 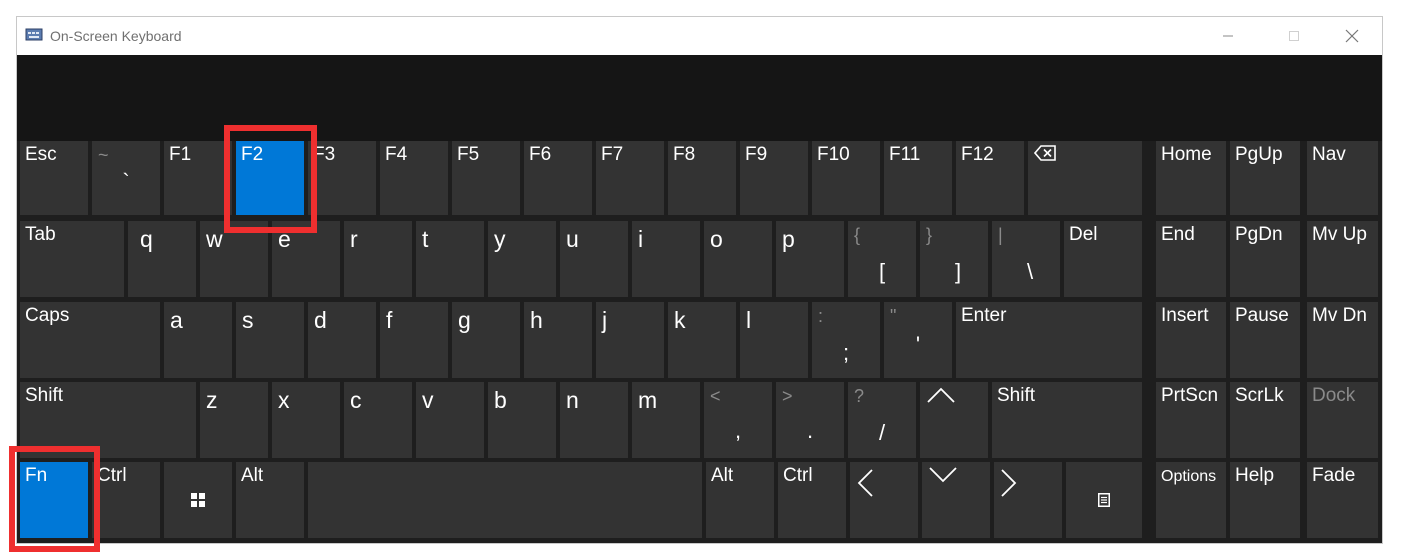 I want to click on key-label: F5, so click(x=468, y=154).